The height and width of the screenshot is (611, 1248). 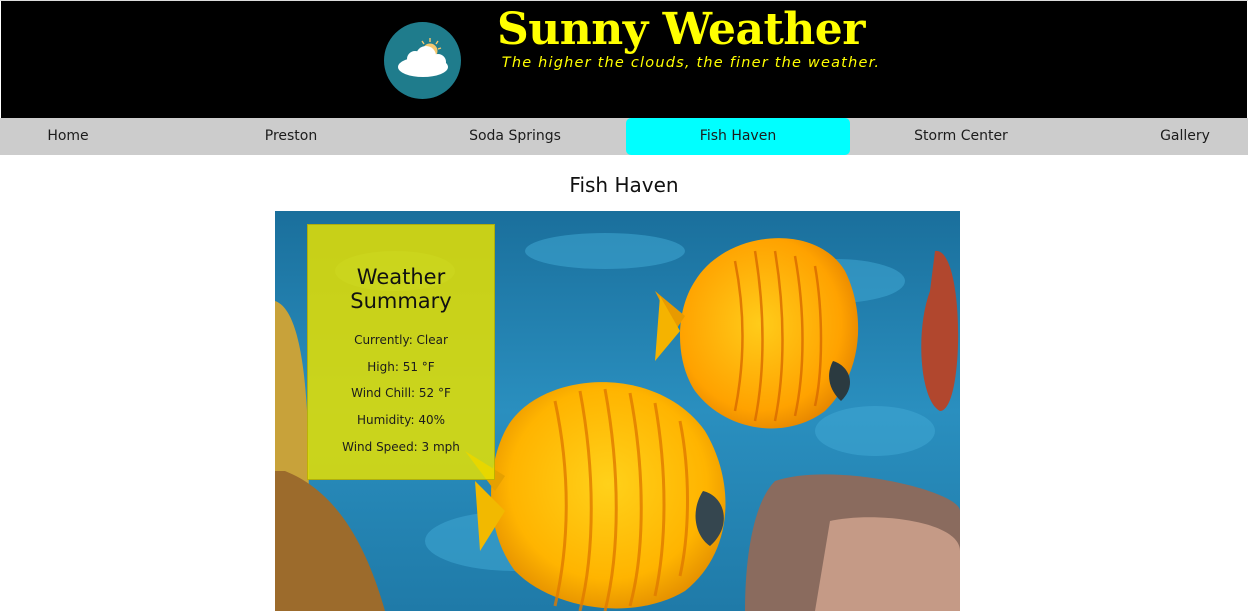 I want to click on nav-item-preston: Preston, so click(x=291, y=136).